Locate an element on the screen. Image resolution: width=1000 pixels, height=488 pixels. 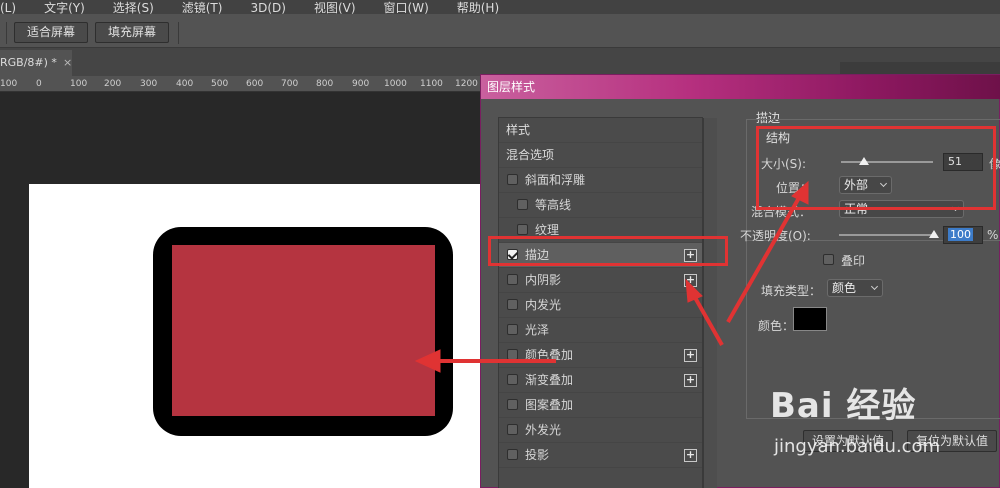
ruler-tick: 500 is located at coordinates (220, 84).